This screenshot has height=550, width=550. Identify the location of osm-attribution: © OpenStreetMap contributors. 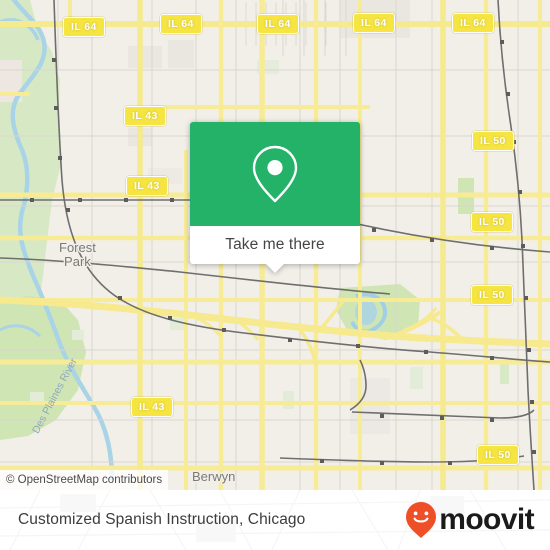
(84, 480).